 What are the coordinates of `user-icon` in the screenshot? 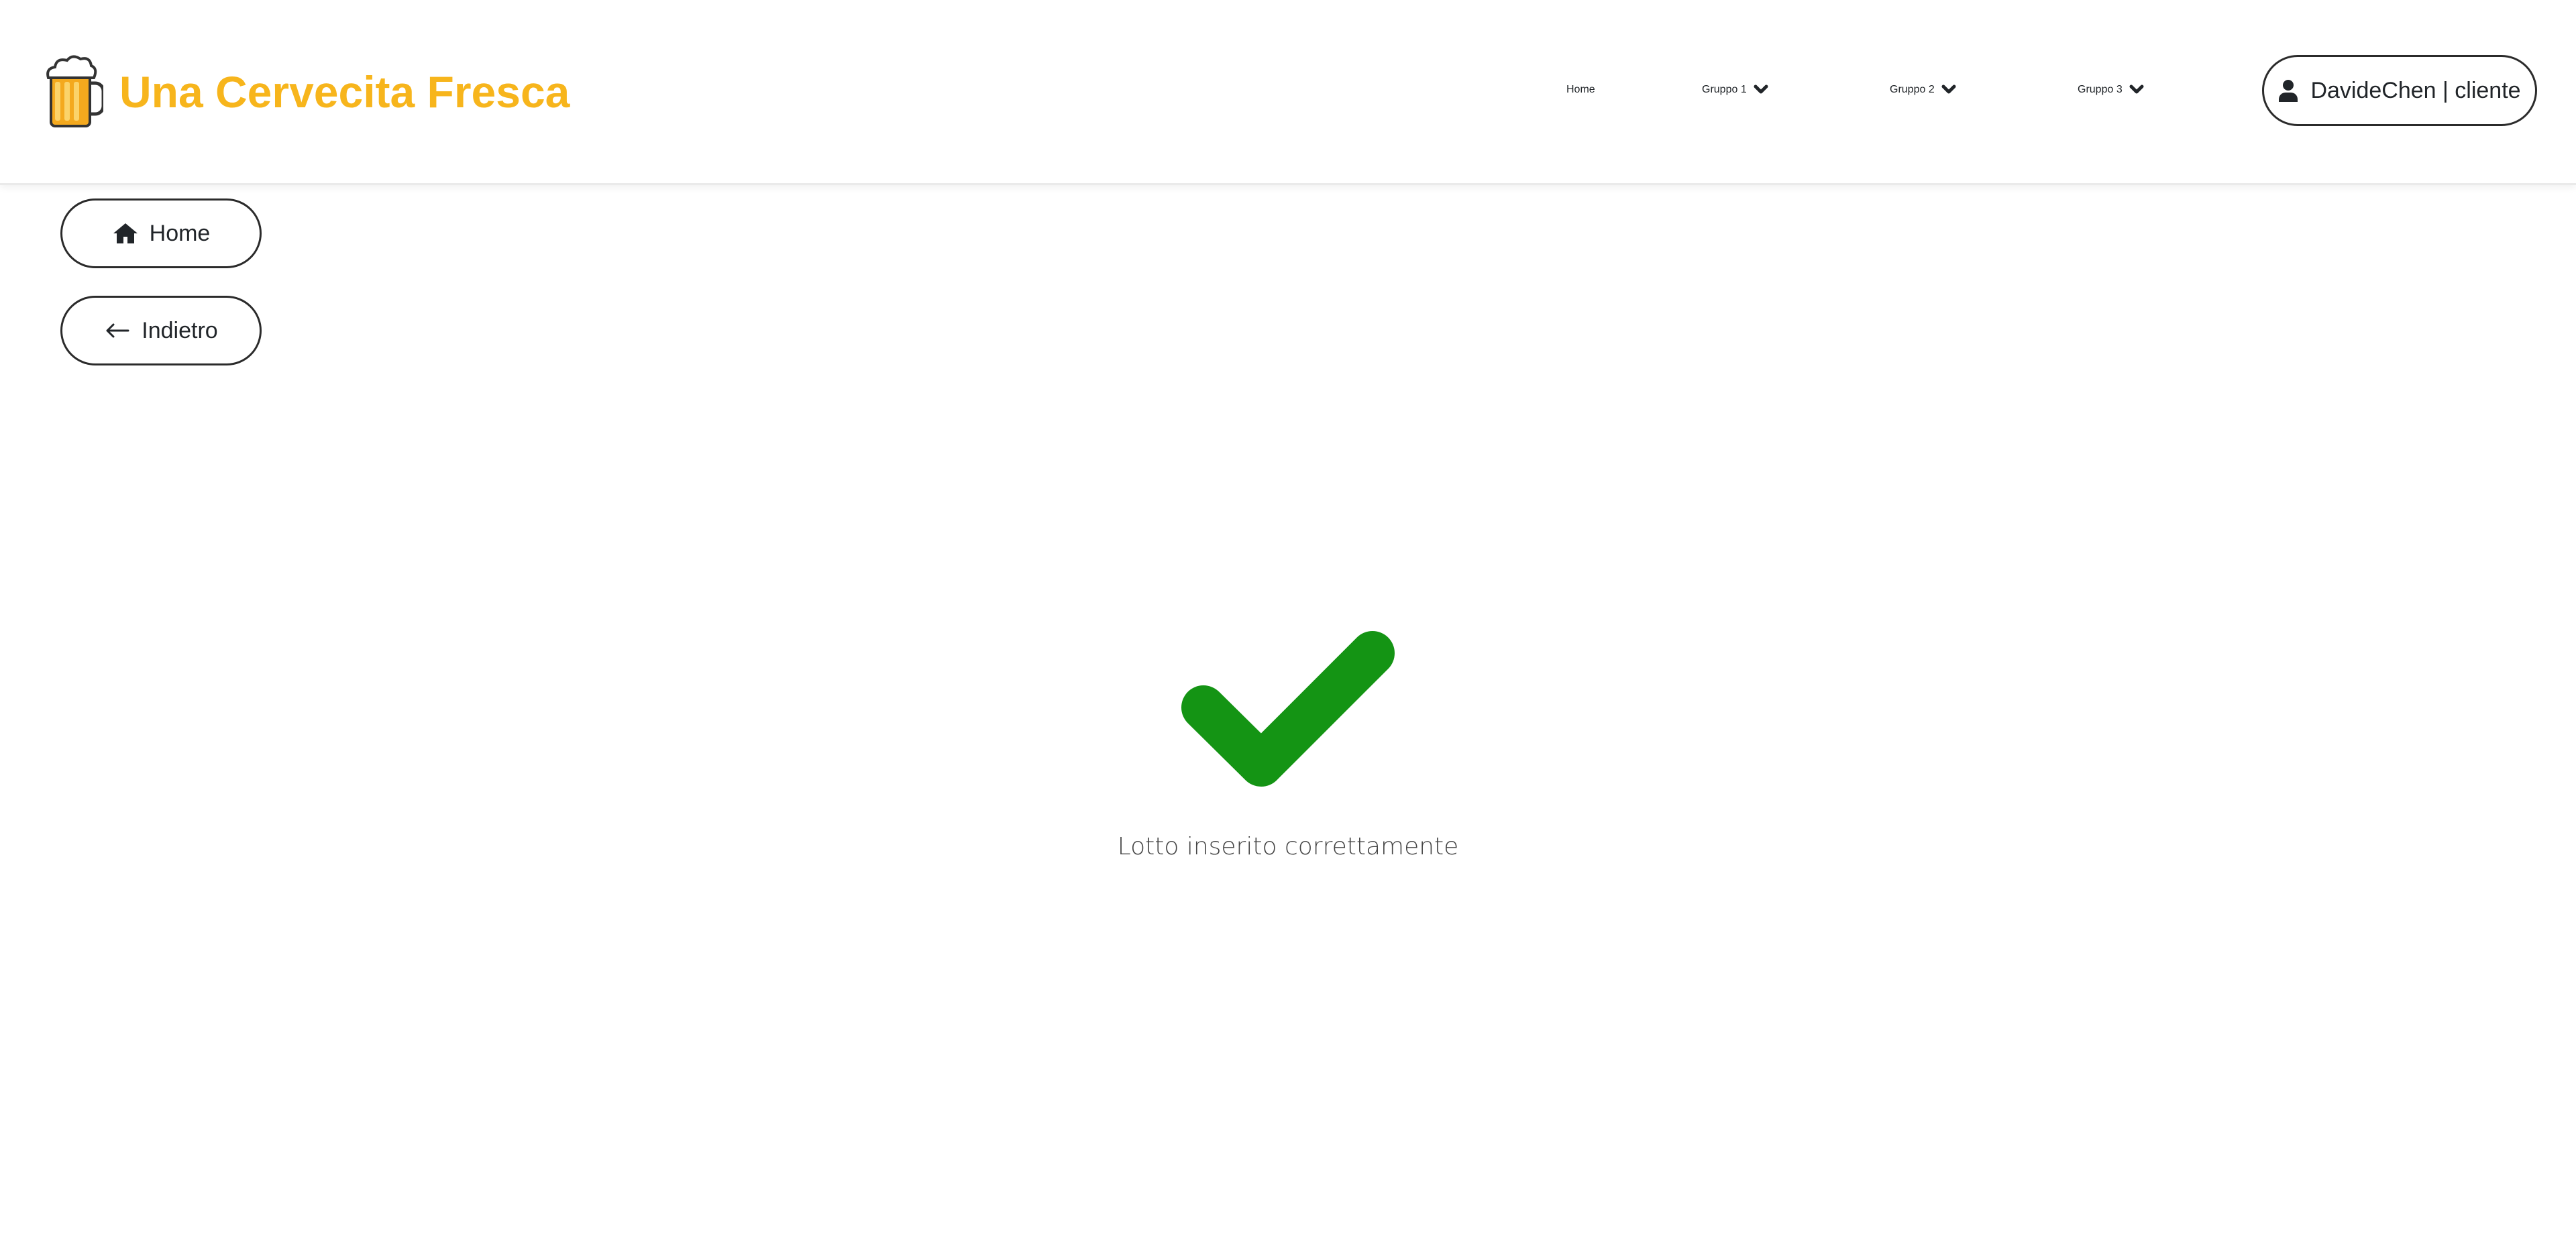 It's located at (2288, 91).